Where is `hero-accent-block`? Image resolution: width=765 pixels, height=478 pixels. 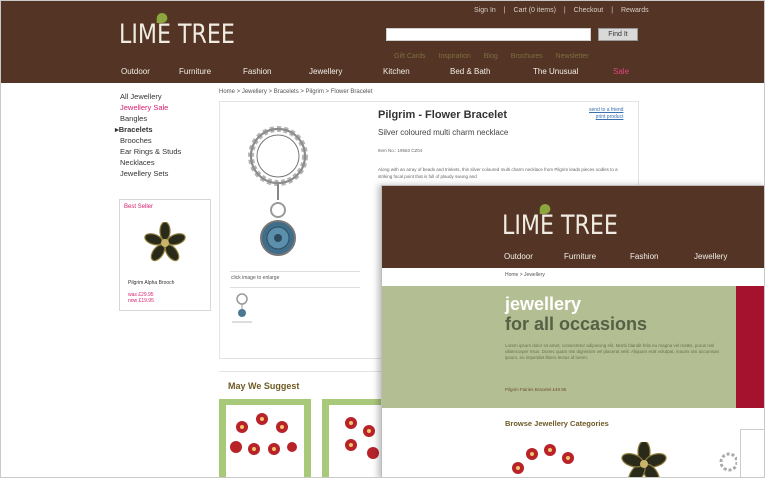
hero-accent-block is located at coordinates (750, 347).